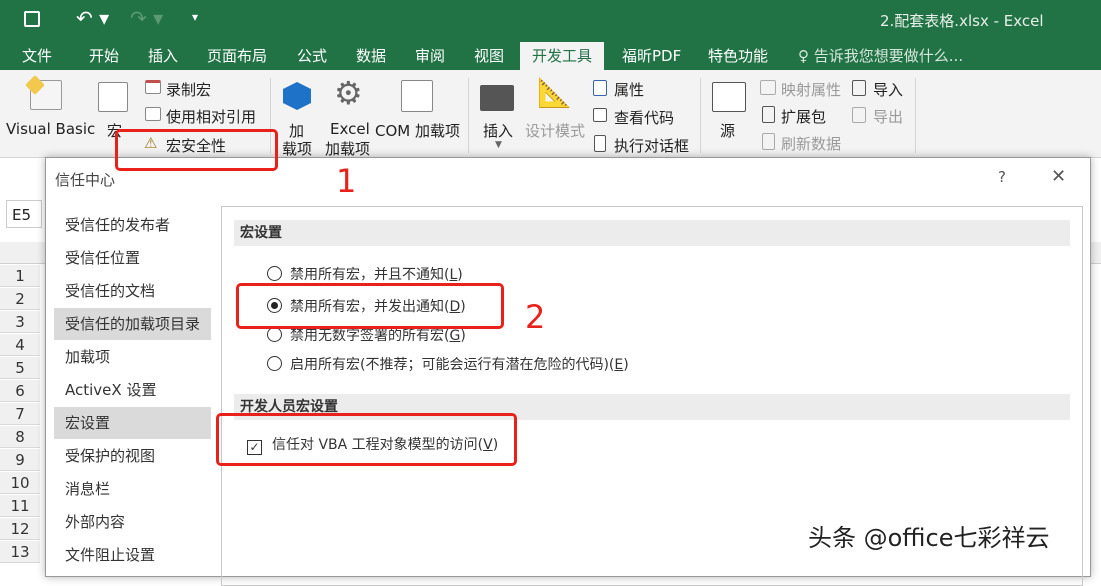 The height and width of the screenshot is (586, 1101). What do you see at coordinates (803, 56) in the screenshot?
I see `lightbulb-icon: ♀` at bounding box center [803, 56].